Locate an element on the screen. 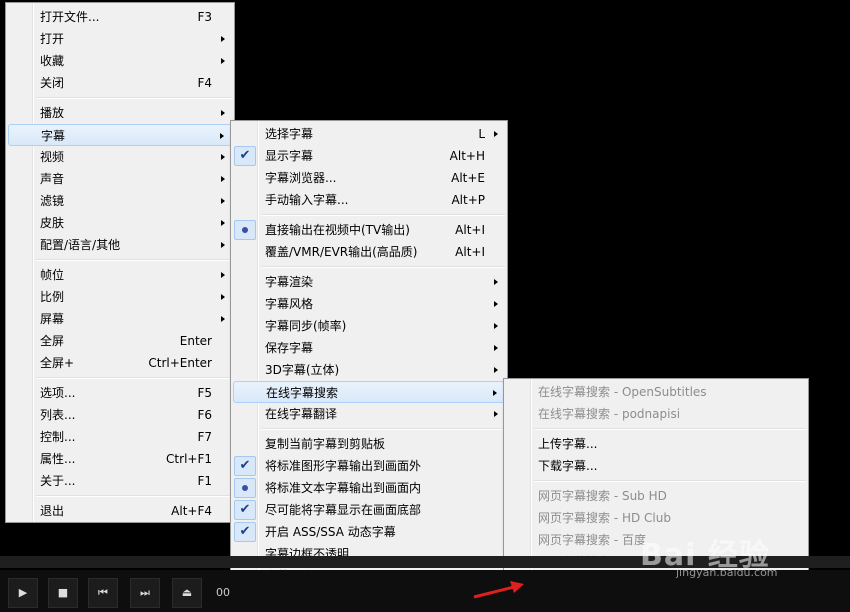  main-menu-item-shortcut: F6 is located at coordinates (204, 415).